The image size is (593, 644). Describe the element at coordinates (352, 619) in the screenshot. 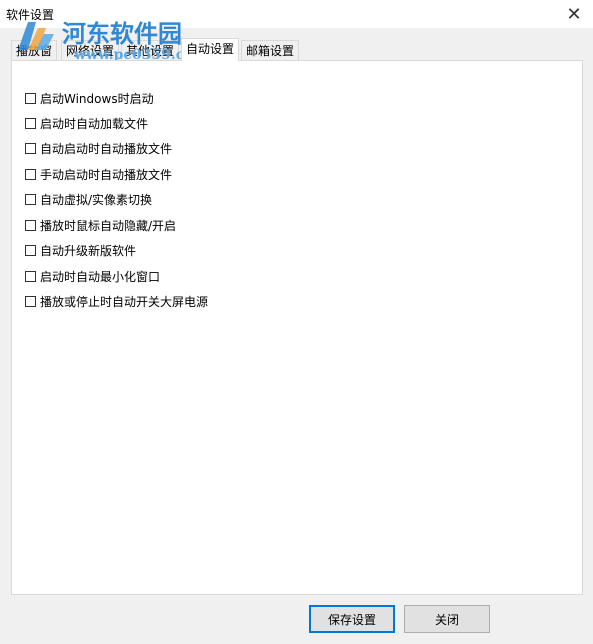

I see `save-settings-button: 保存设置` at that location.